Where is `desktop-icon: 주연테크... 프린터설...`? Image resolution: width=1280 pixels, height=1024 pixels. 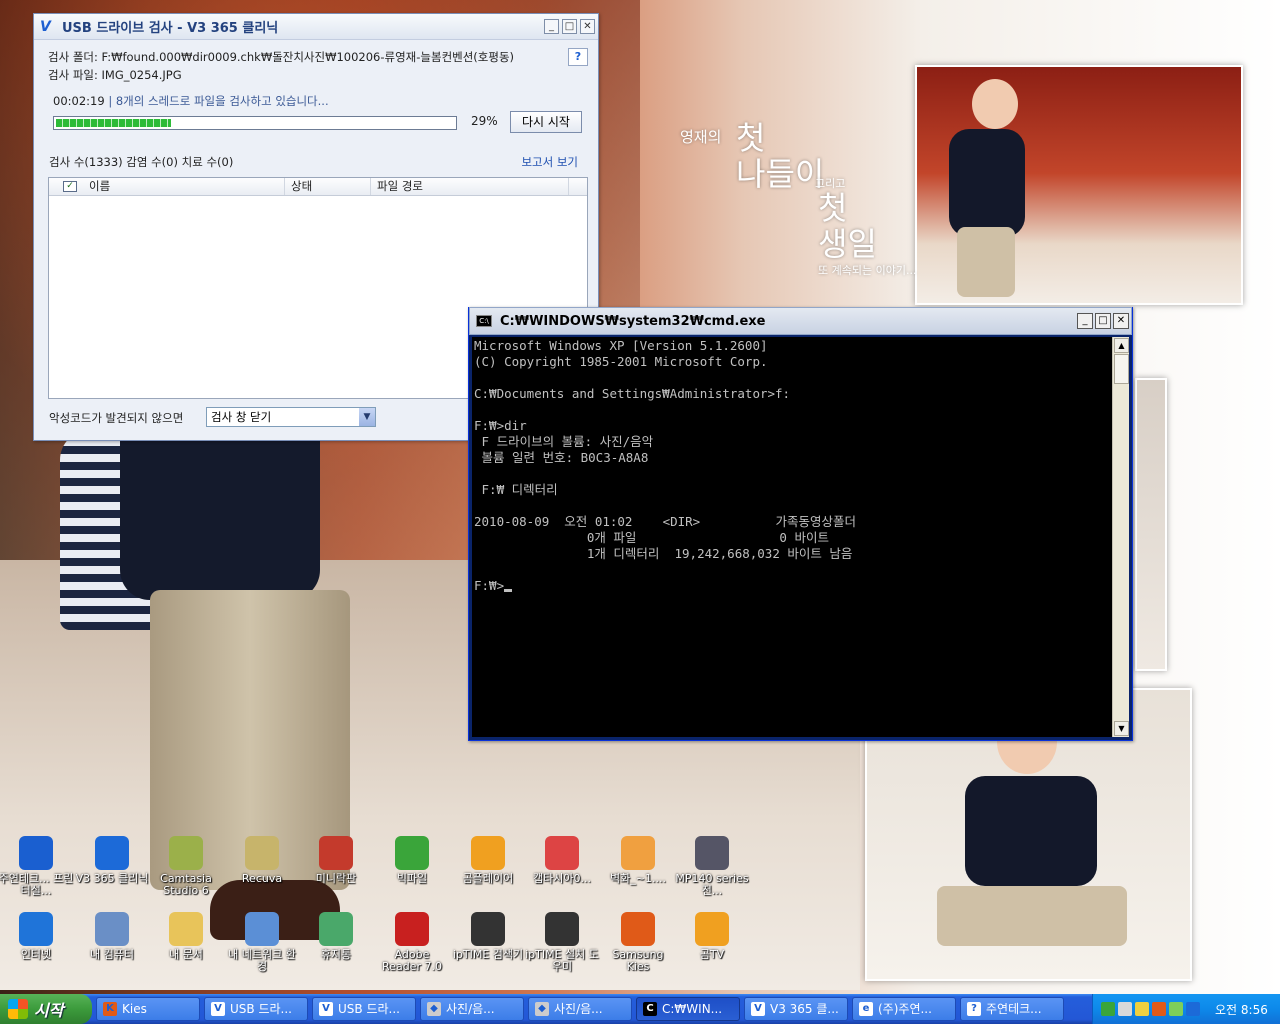 desktop-icon: 주연테크... 프린터설... is located at coordinates (37, 866).